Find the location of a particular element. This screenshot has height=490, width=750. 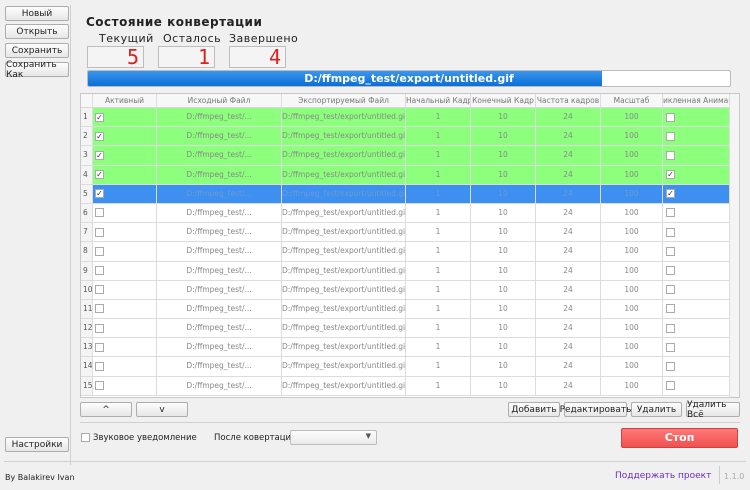

vertical-scrollbar is located at coordinates (734, 245).